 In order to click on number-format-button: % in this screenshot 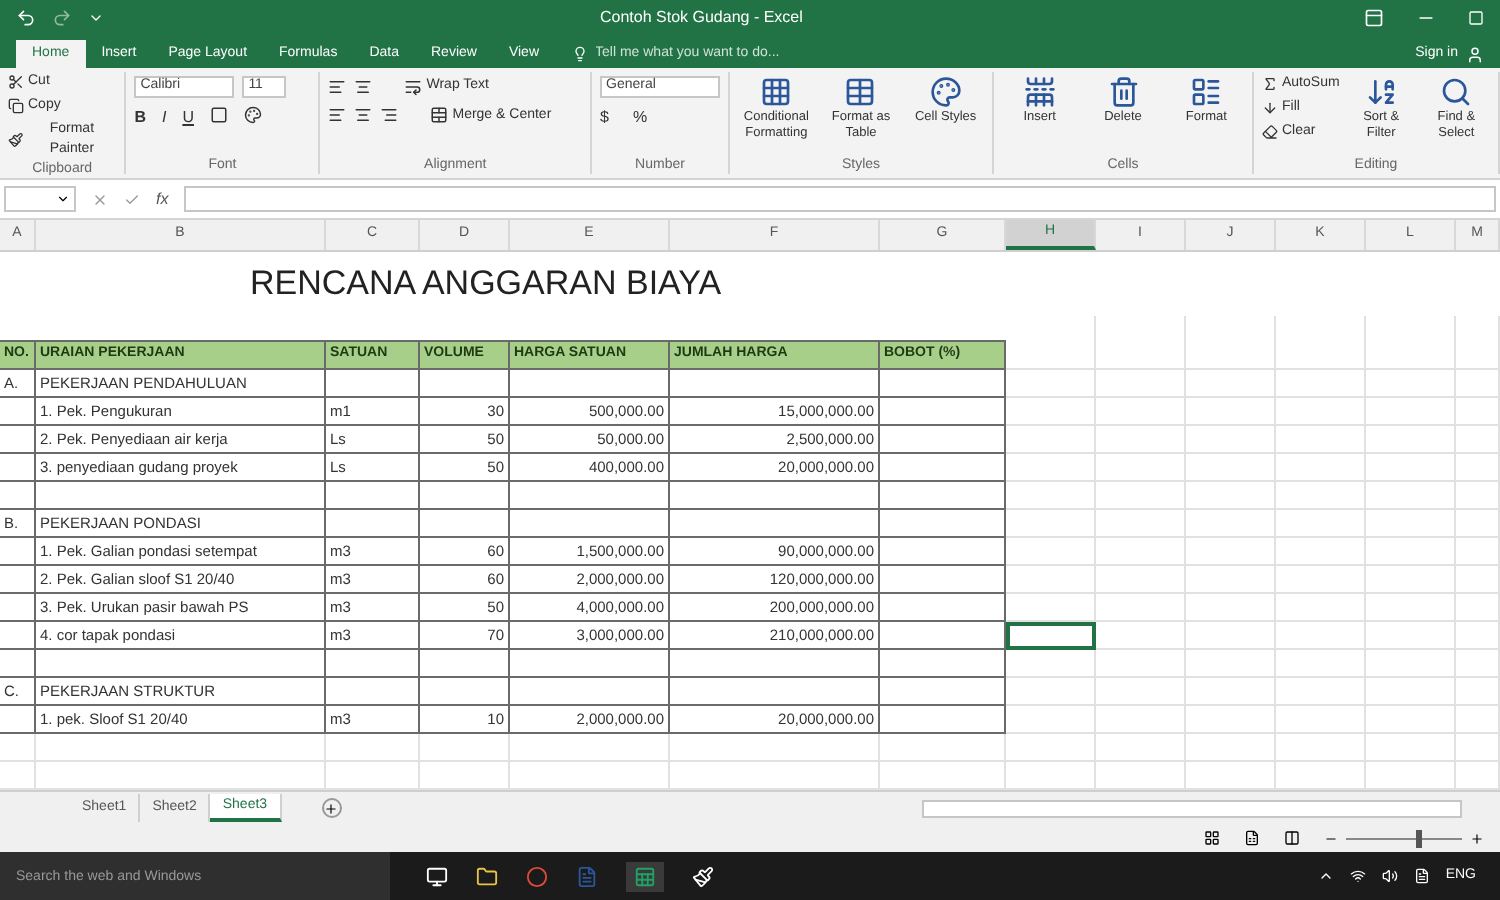, I will do `click(640, 118)`.